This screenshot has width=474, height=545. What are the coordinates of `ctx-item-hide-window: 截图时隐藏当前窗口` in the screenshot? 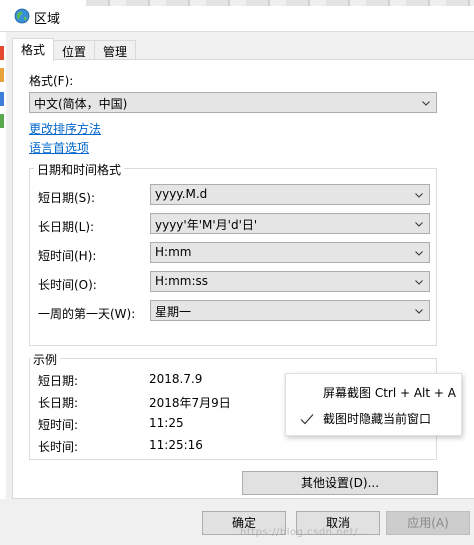 It's located at (374, 419).